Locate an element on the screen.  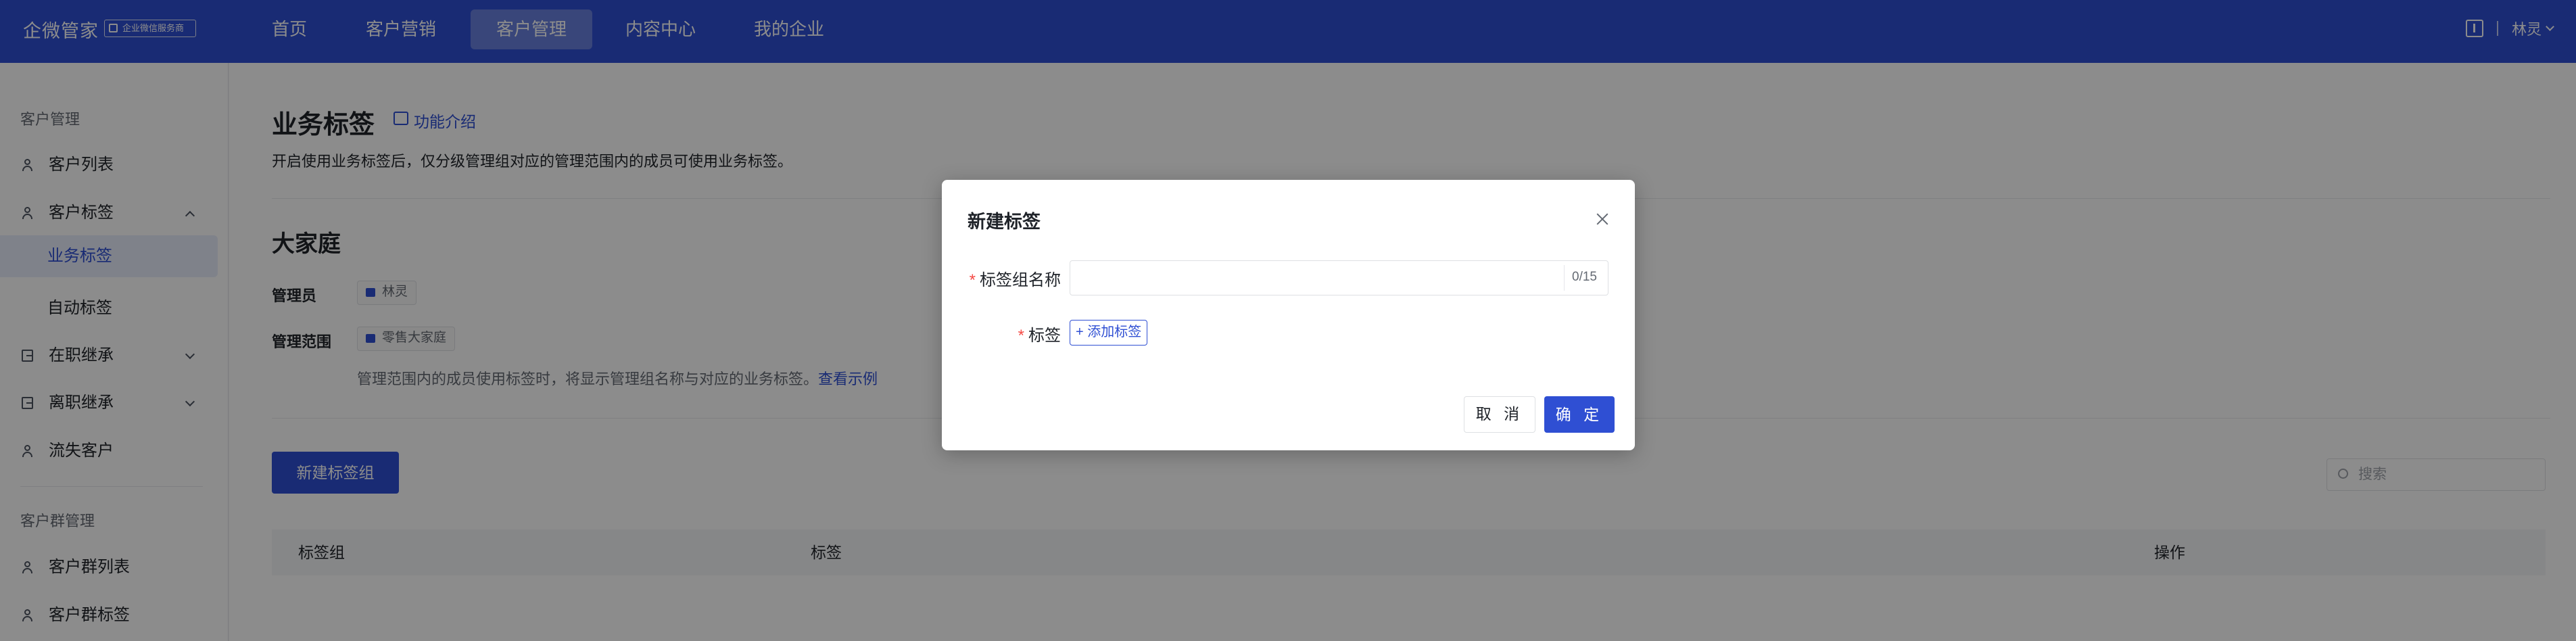
group-name-label: * 标签组名称 is located at coordinates (1014, 278).